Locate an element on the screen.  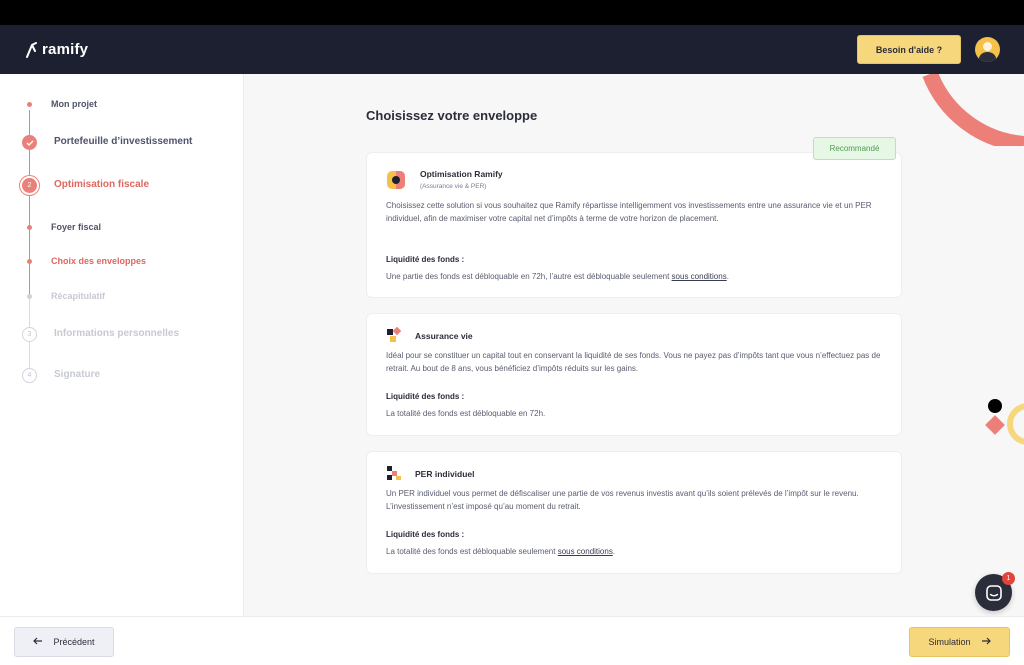
page-title: Choisissez votre enveloppe is located at coordinates (452, 115).